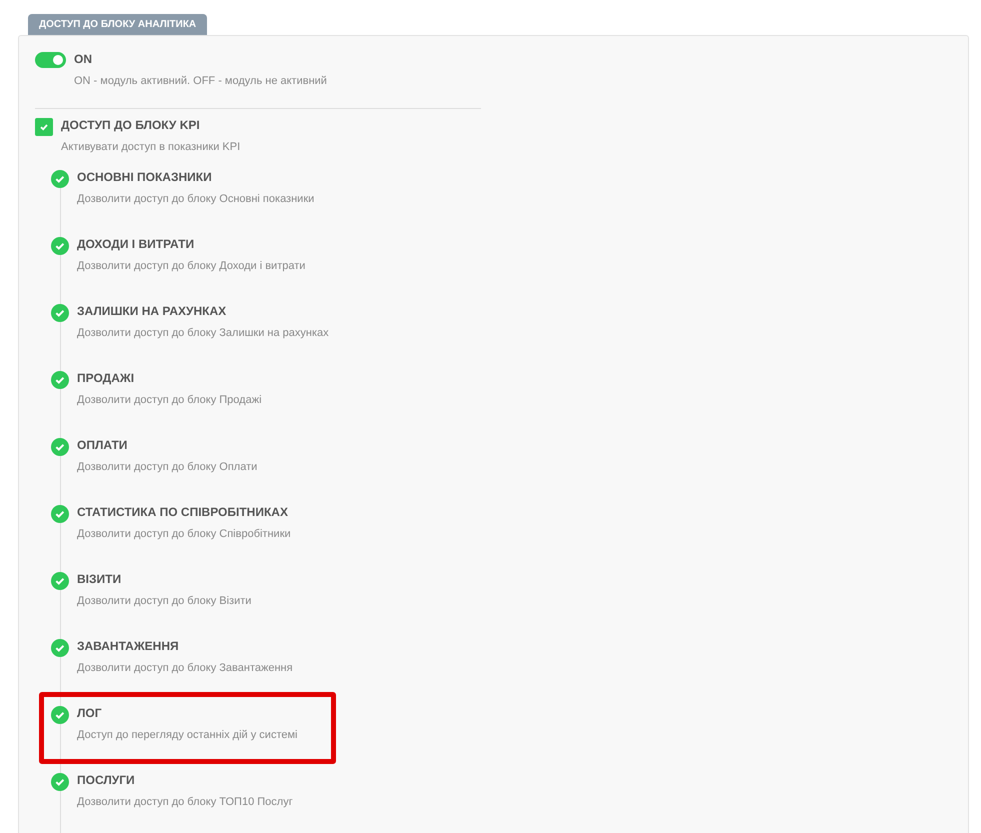 The width and height of the screenshot is (981, 833). Describe the element at coordinates (185, 802) in the screenshot. I see `item-description: Дозволити доступ до блоку ТОП10 Послуг` at that location.